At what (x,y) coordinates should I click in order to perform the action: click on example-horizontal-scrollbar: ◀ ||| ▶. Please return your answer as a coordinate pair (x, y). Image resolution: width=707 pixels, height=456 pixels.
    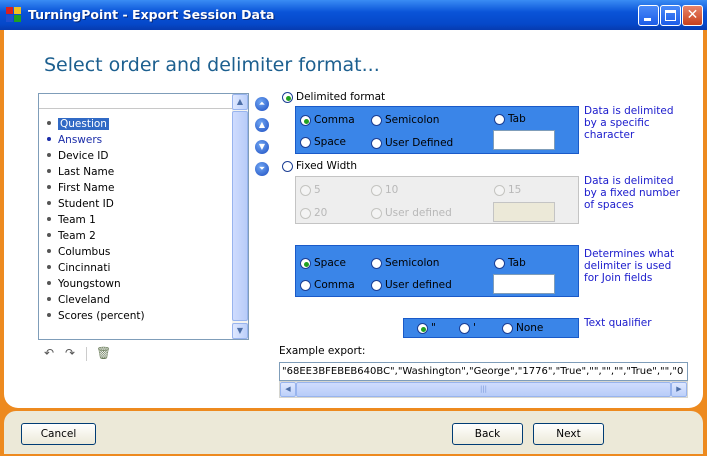
    Looking at the image, I should click on (483, 389).